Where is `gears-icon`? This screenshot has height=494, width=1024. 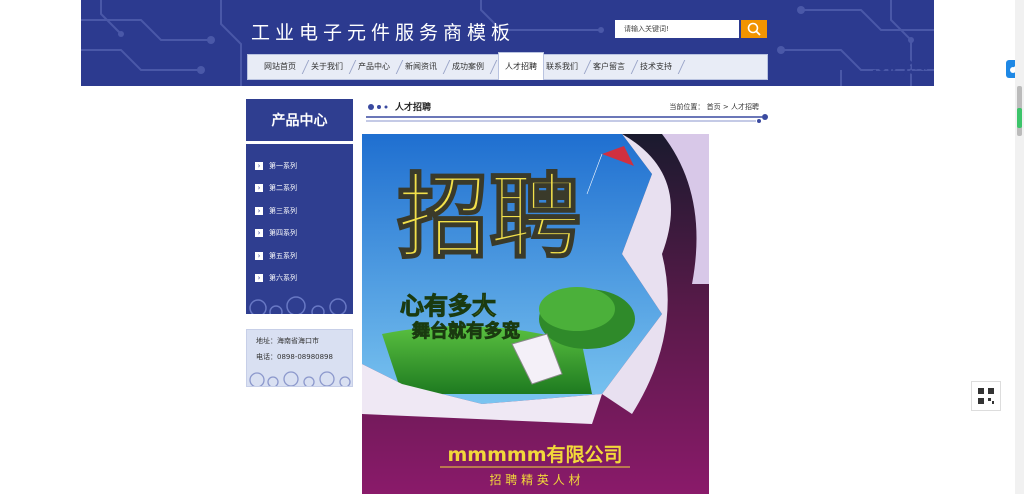
gears-icon is located at coordinates (903, 68).